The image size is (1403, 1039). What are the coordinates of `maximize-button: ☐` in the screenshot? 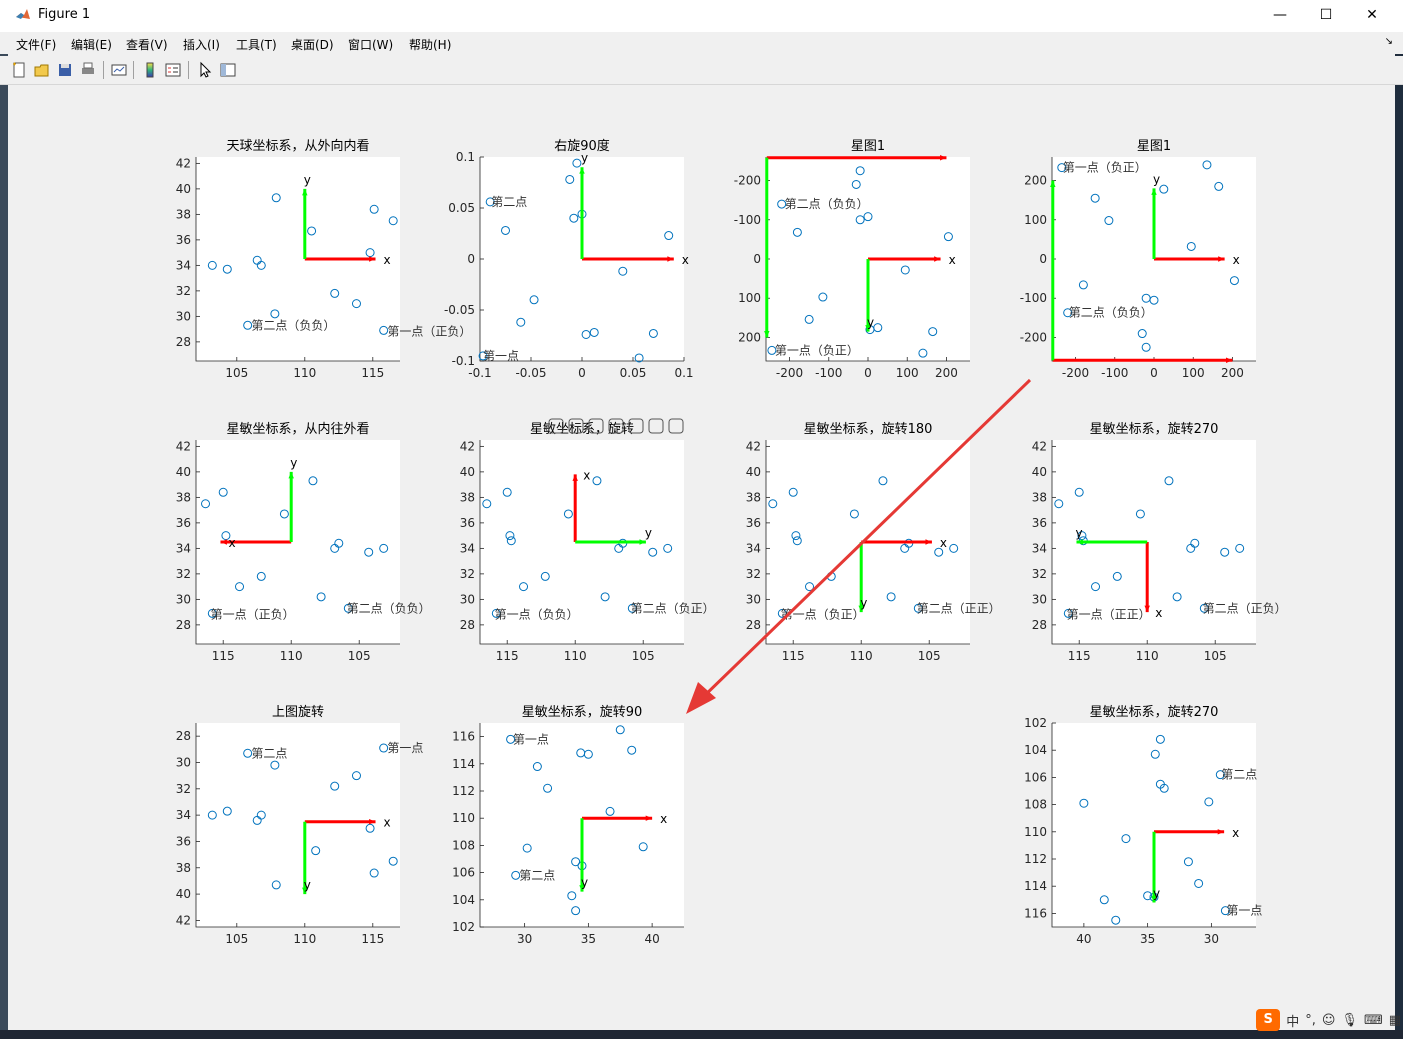 It's located at (1326, 16).